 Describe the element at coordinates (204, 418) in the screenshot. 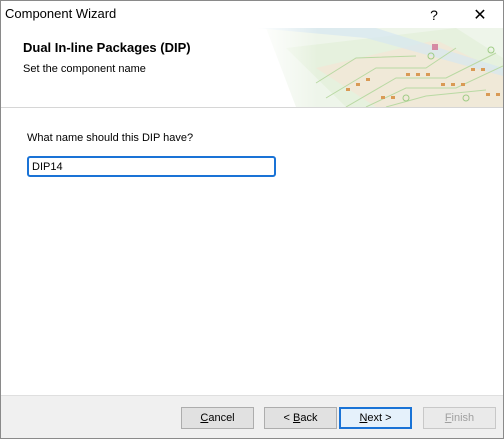

I see `cancel-hotkey: C` at that location.